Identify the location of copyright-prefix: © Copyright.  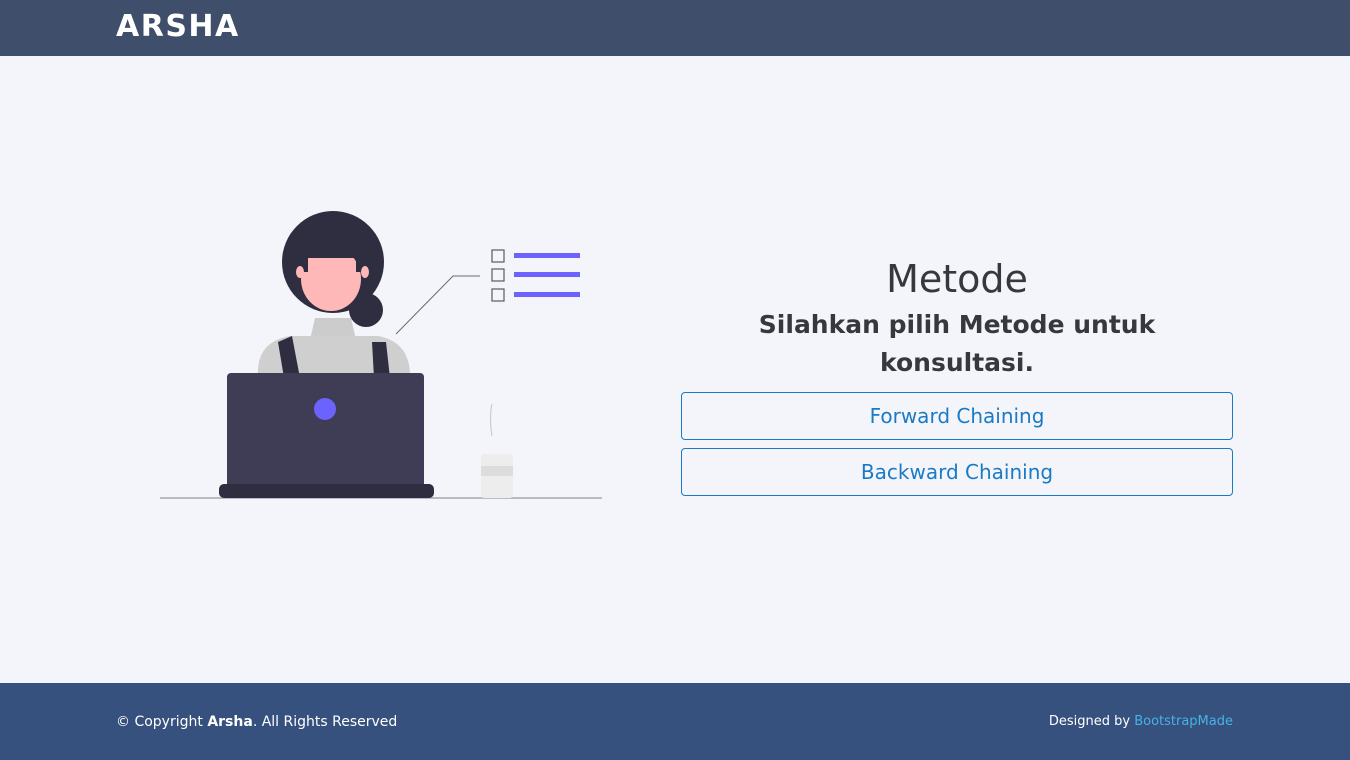
(162, 722).